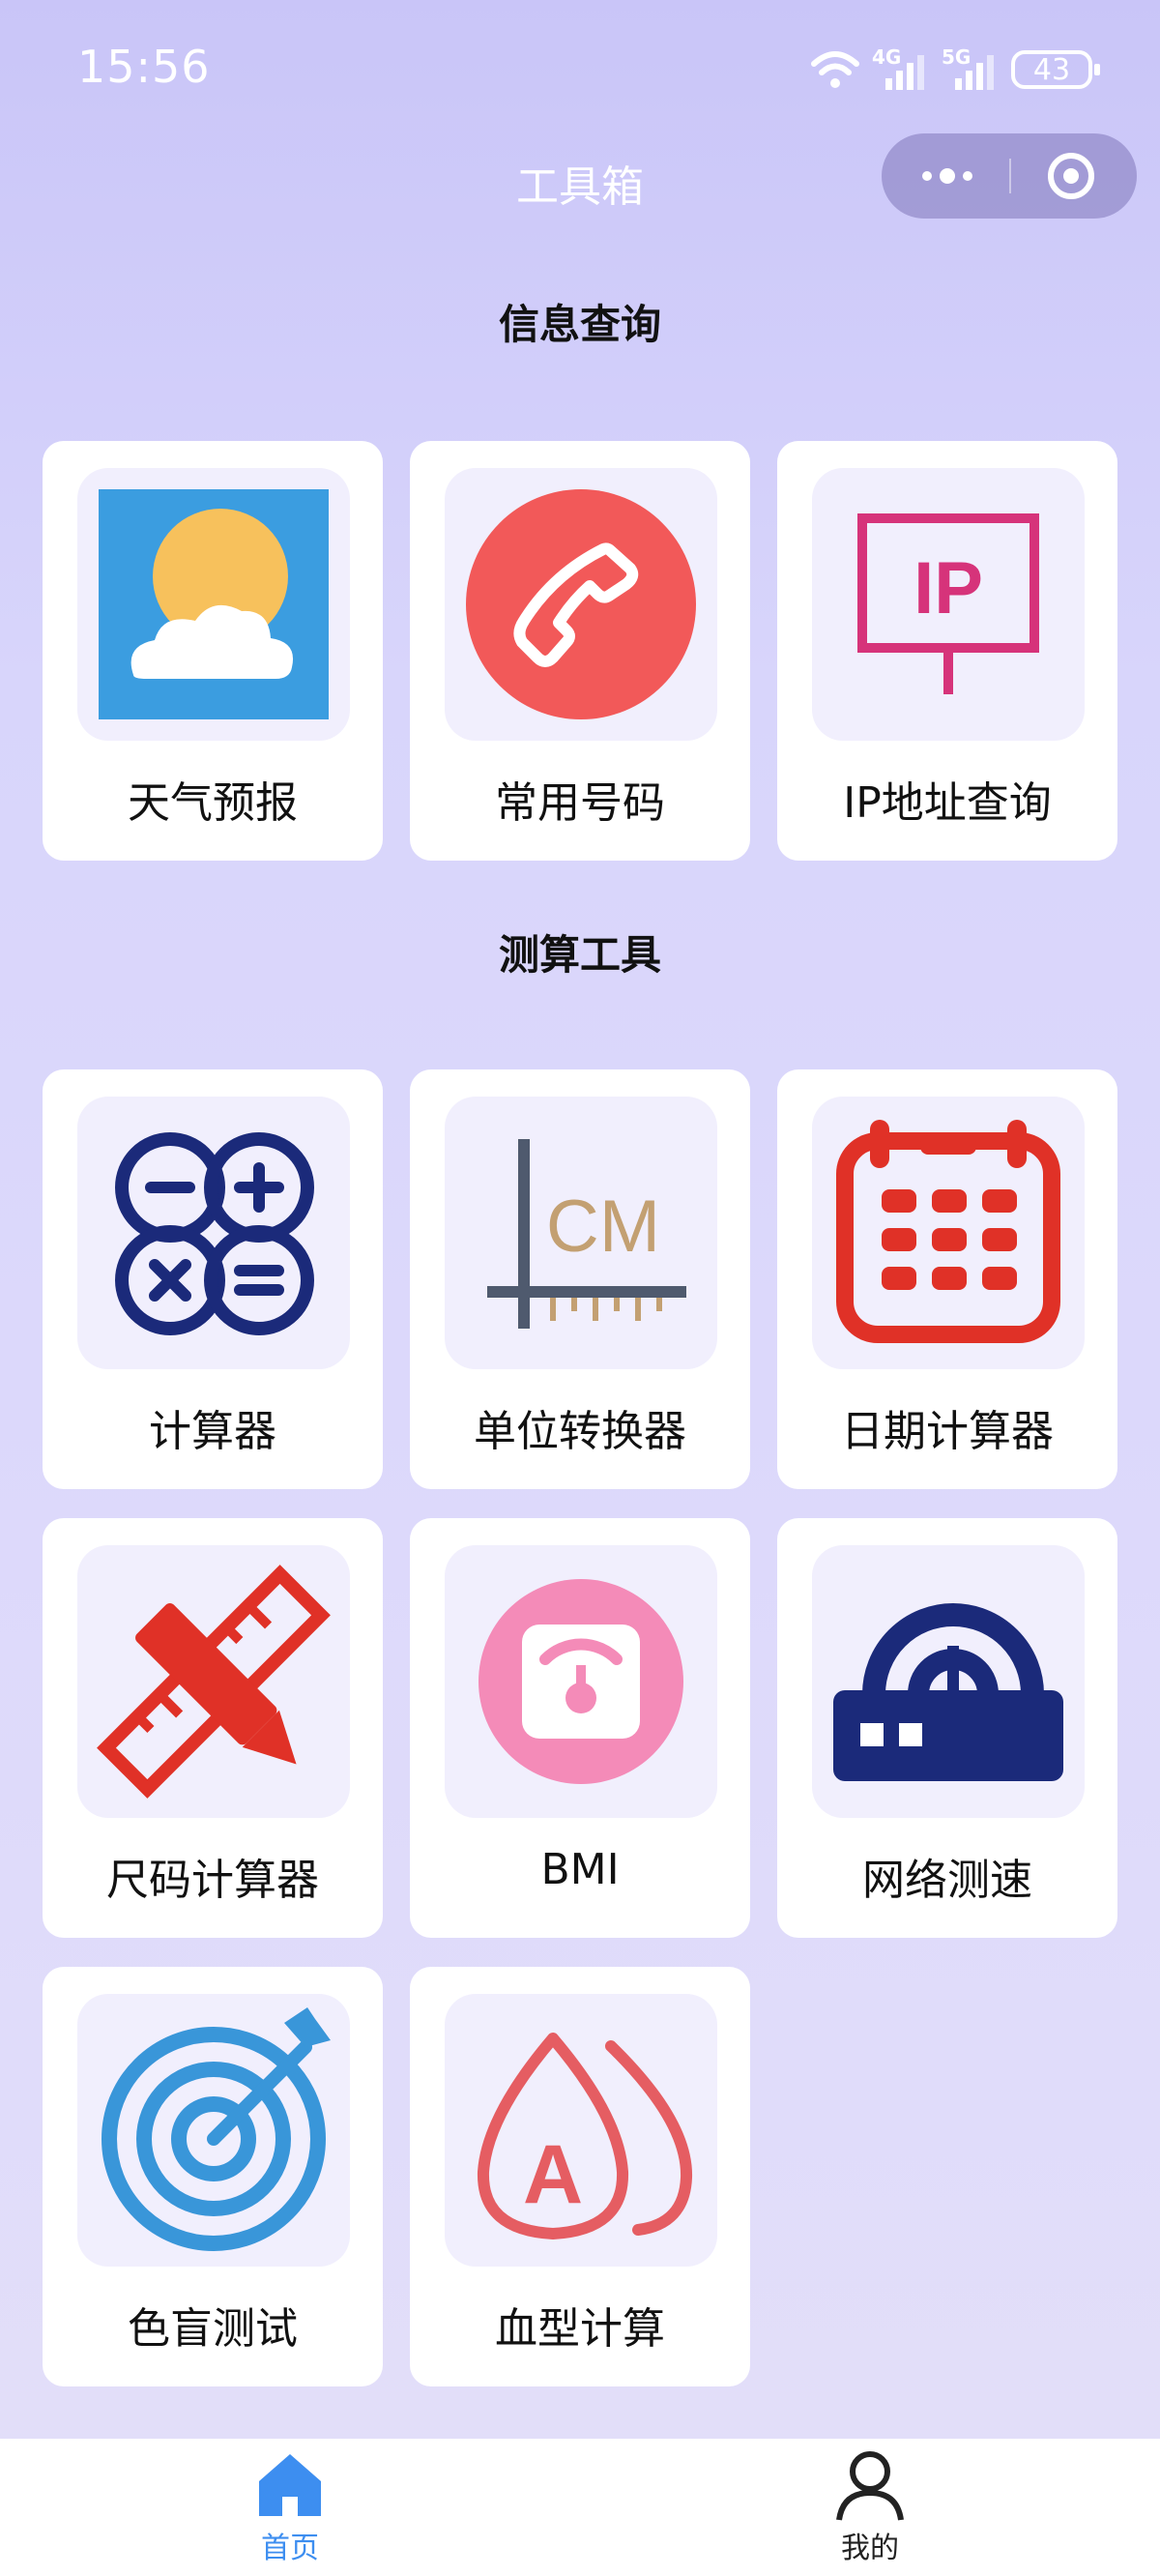 The image size is (1160, 2576). What do you see at coordinates (213, 803) in the screenshot?
I see `tool-label: 天气预报` at bounding box center [213, 803].